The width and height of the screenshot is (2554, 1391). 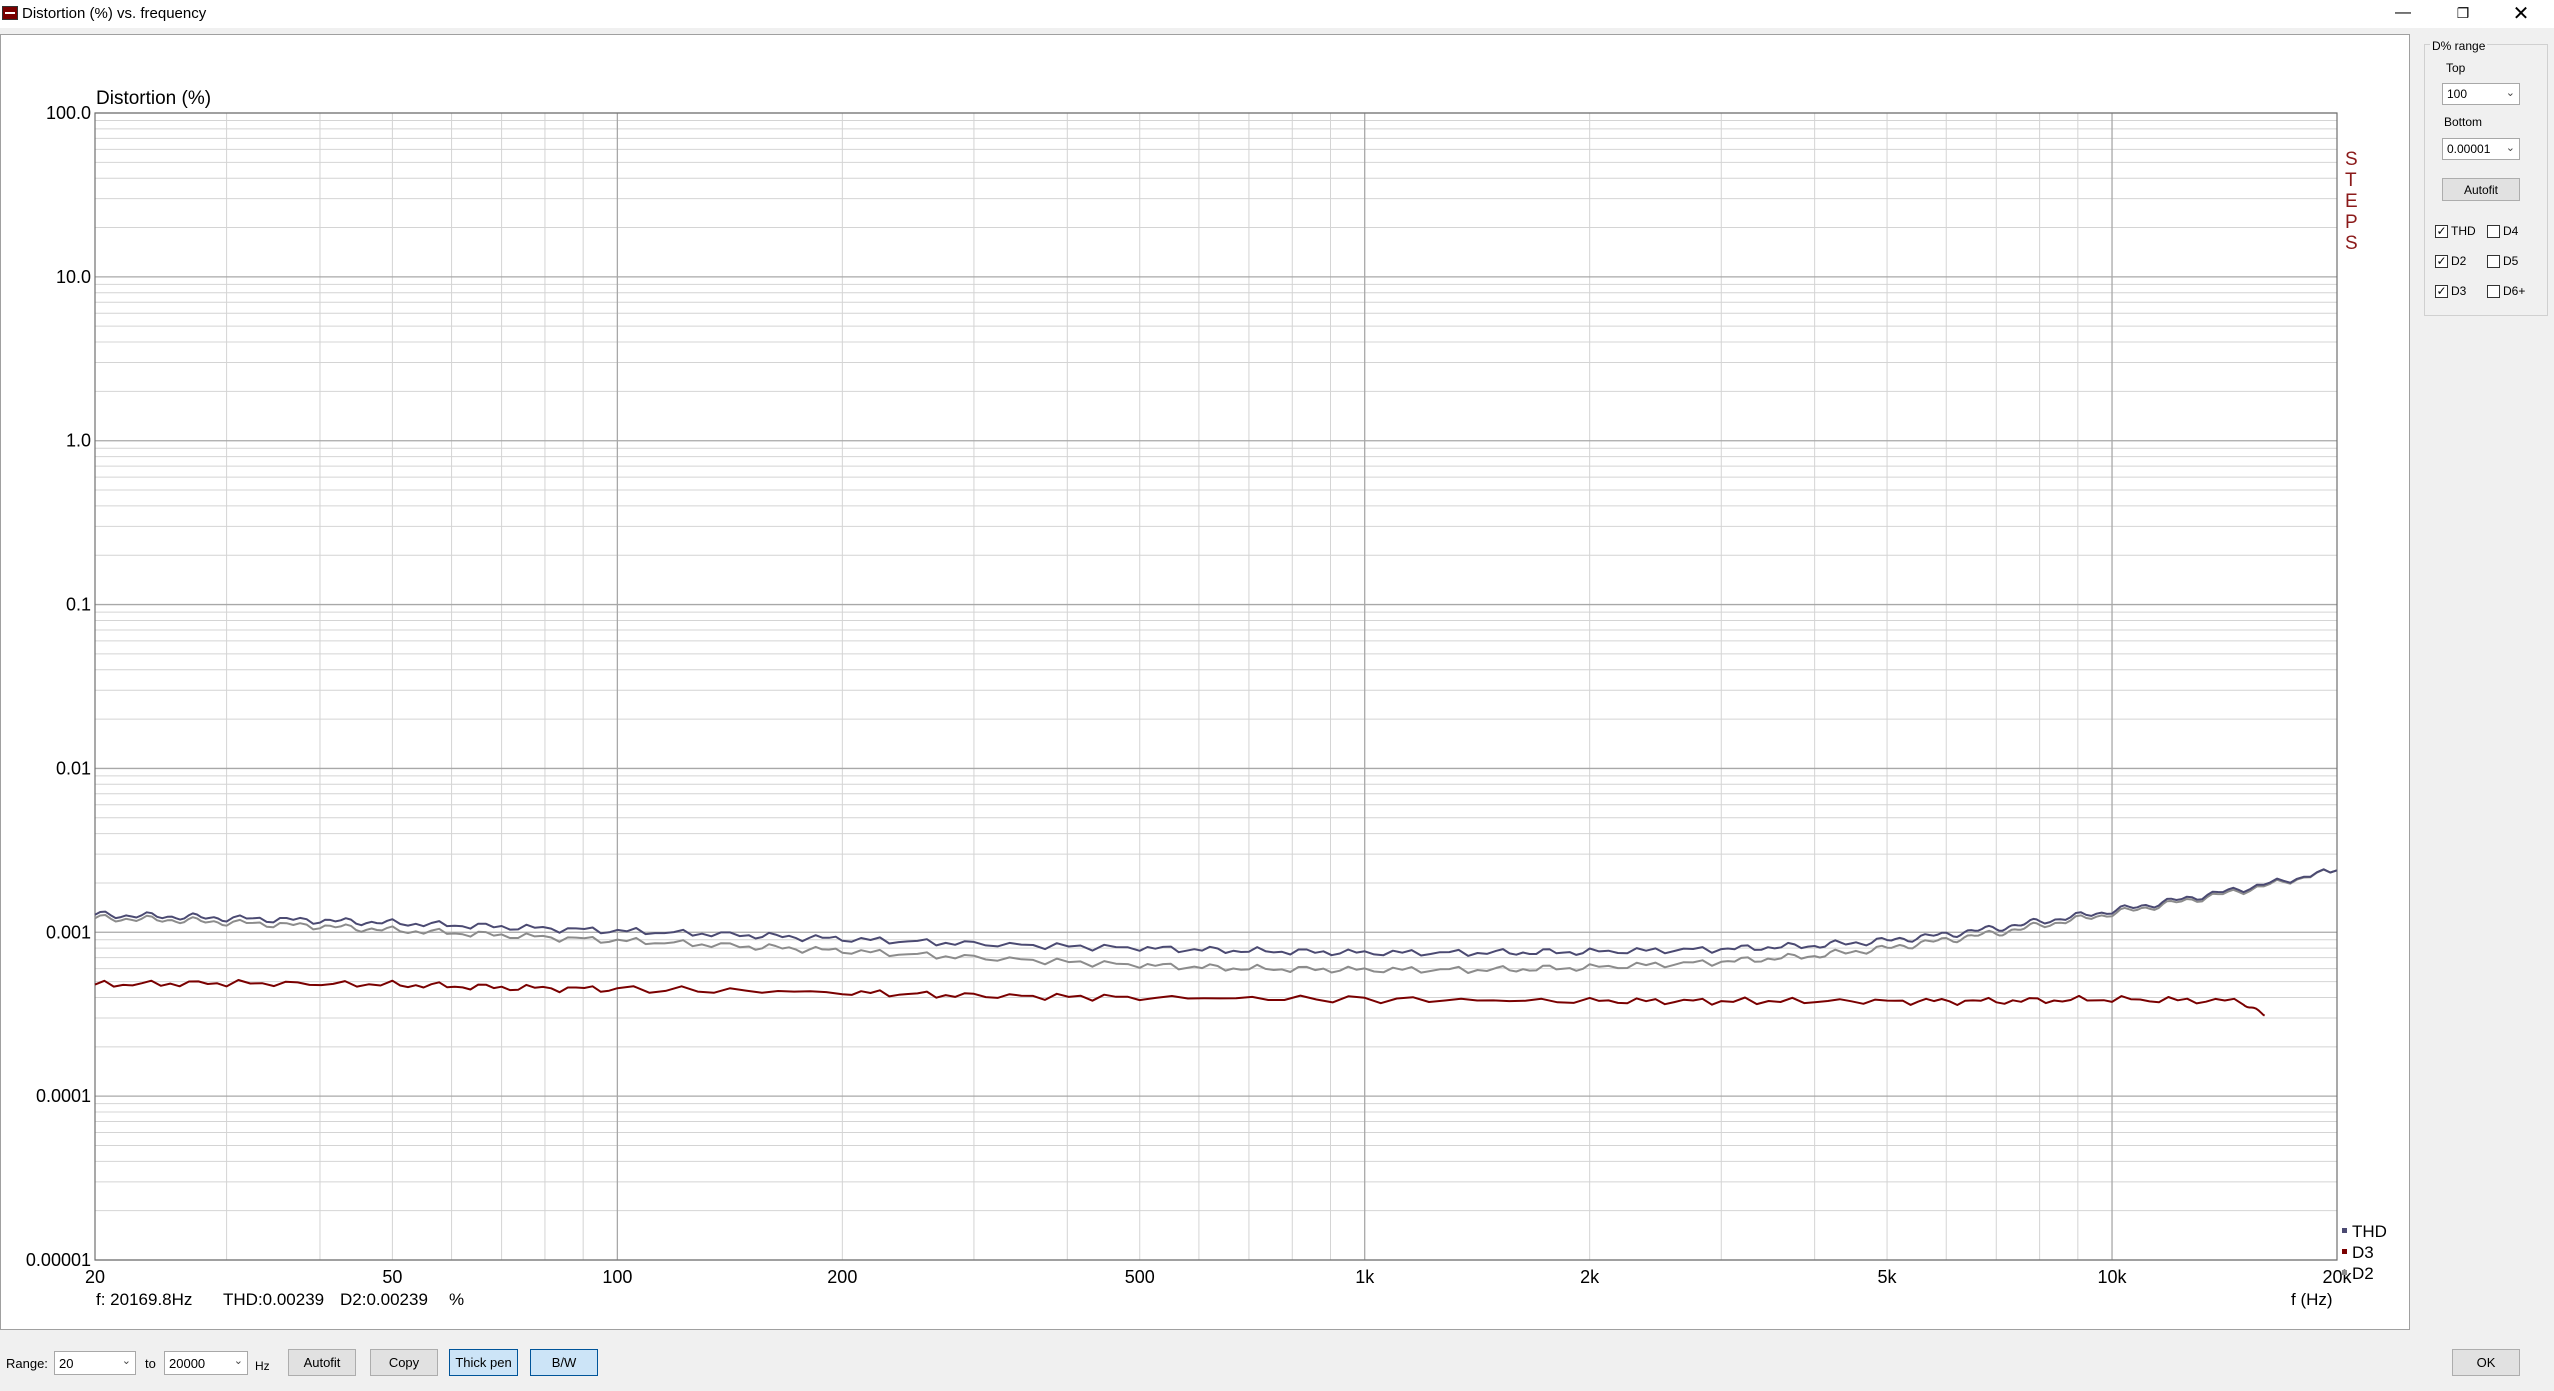 I want to click on x-tick-label: 5k, so click(x=1888, y=1277).